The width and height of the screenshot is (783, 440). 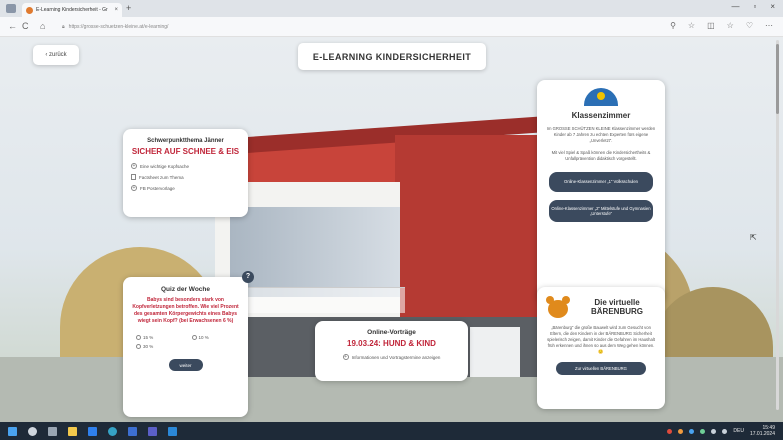 What do you see at coordinates (691, 25) in the screenshot?
I see `favorite-star-icon: ☆` at bounding box center [691, 25].